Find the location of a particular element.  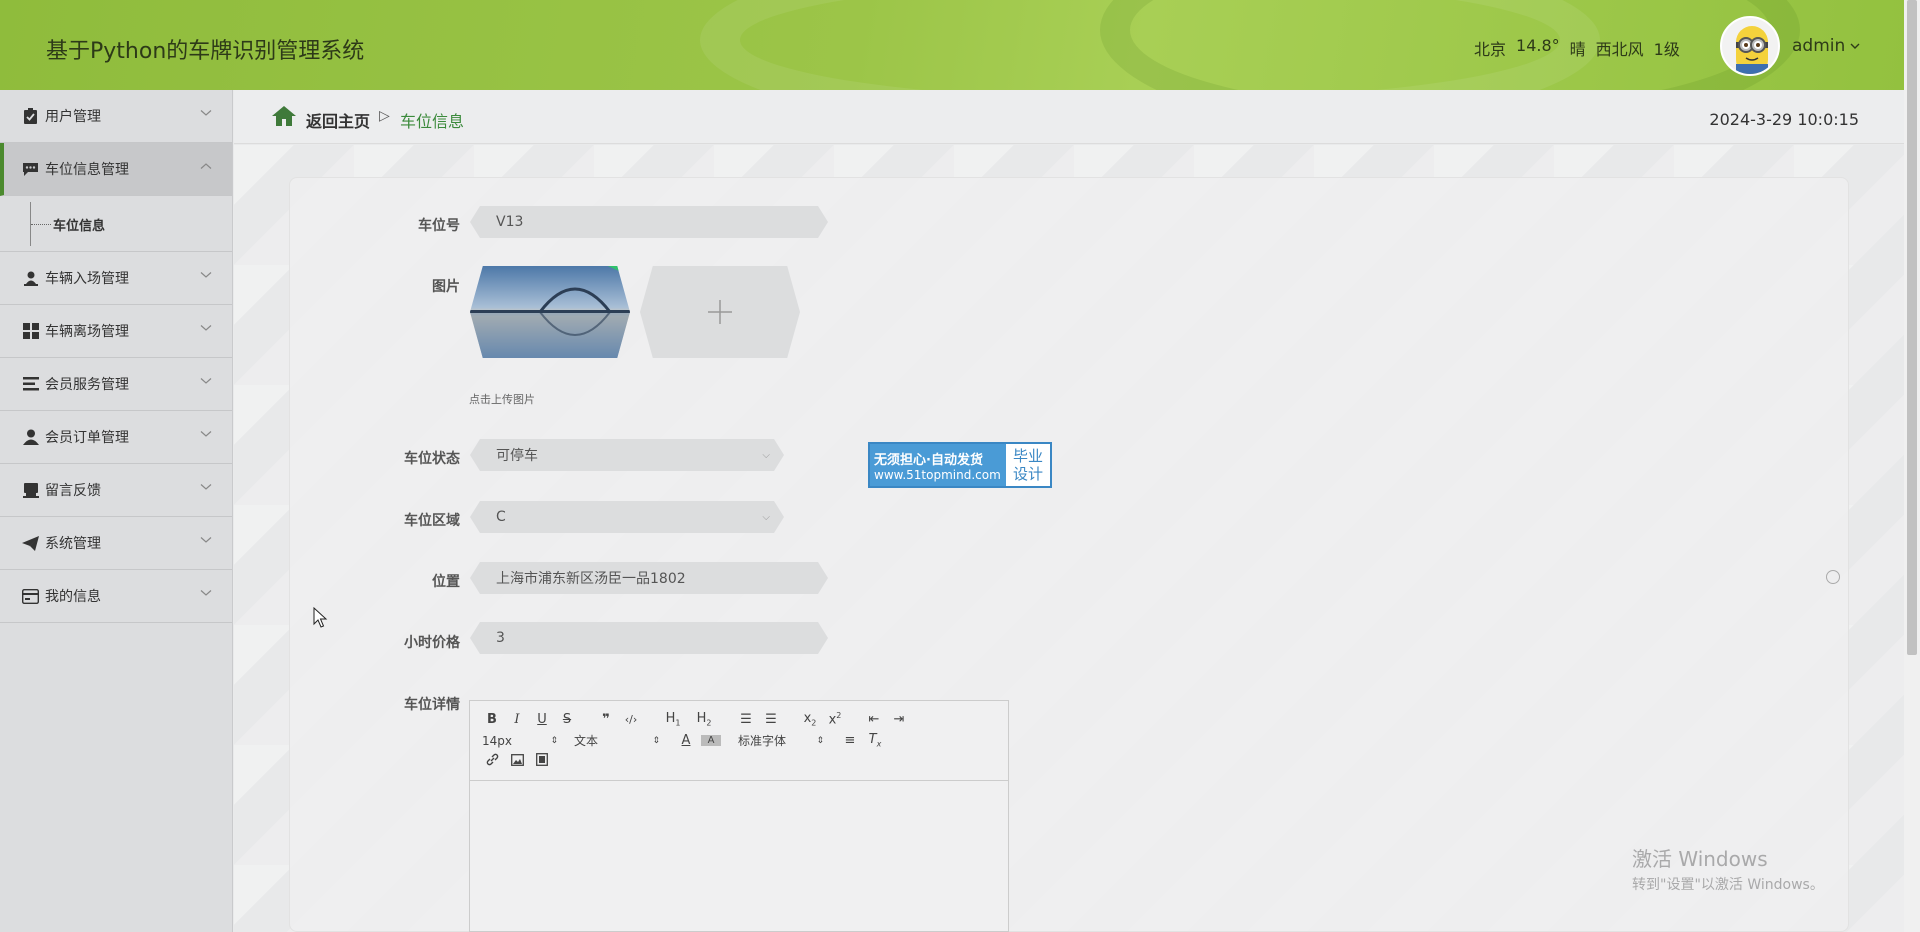

location-value: 上海市浦东新区汤臣一品1802 is located at coordinates (591, 579).